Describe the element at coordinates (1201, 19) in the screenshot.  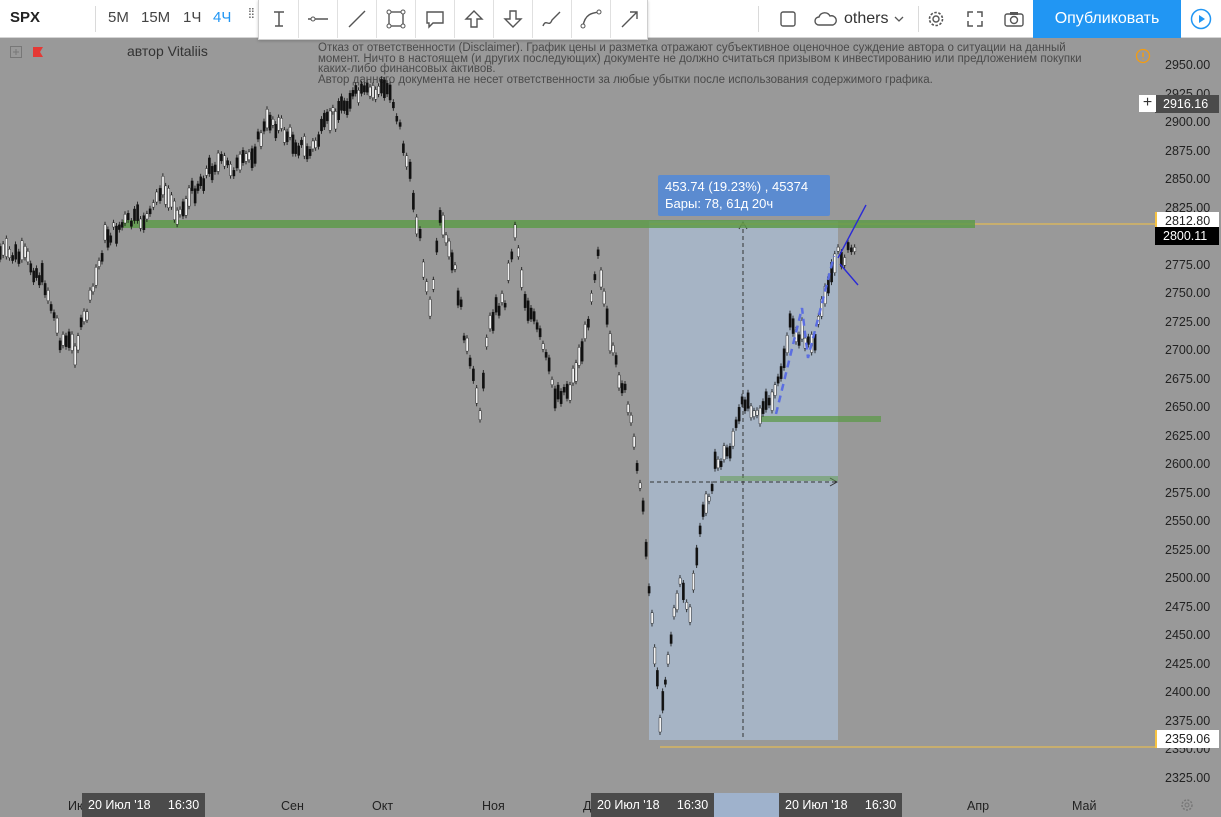
I see `play-button` at that location.